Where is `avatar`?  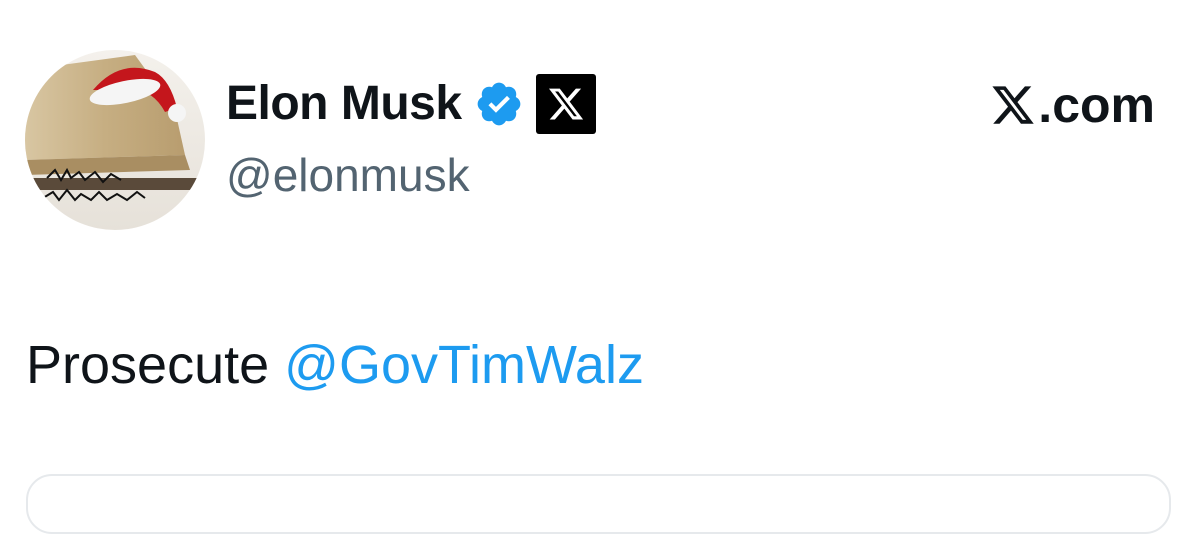 avatar is located at coordinates (115, 140).